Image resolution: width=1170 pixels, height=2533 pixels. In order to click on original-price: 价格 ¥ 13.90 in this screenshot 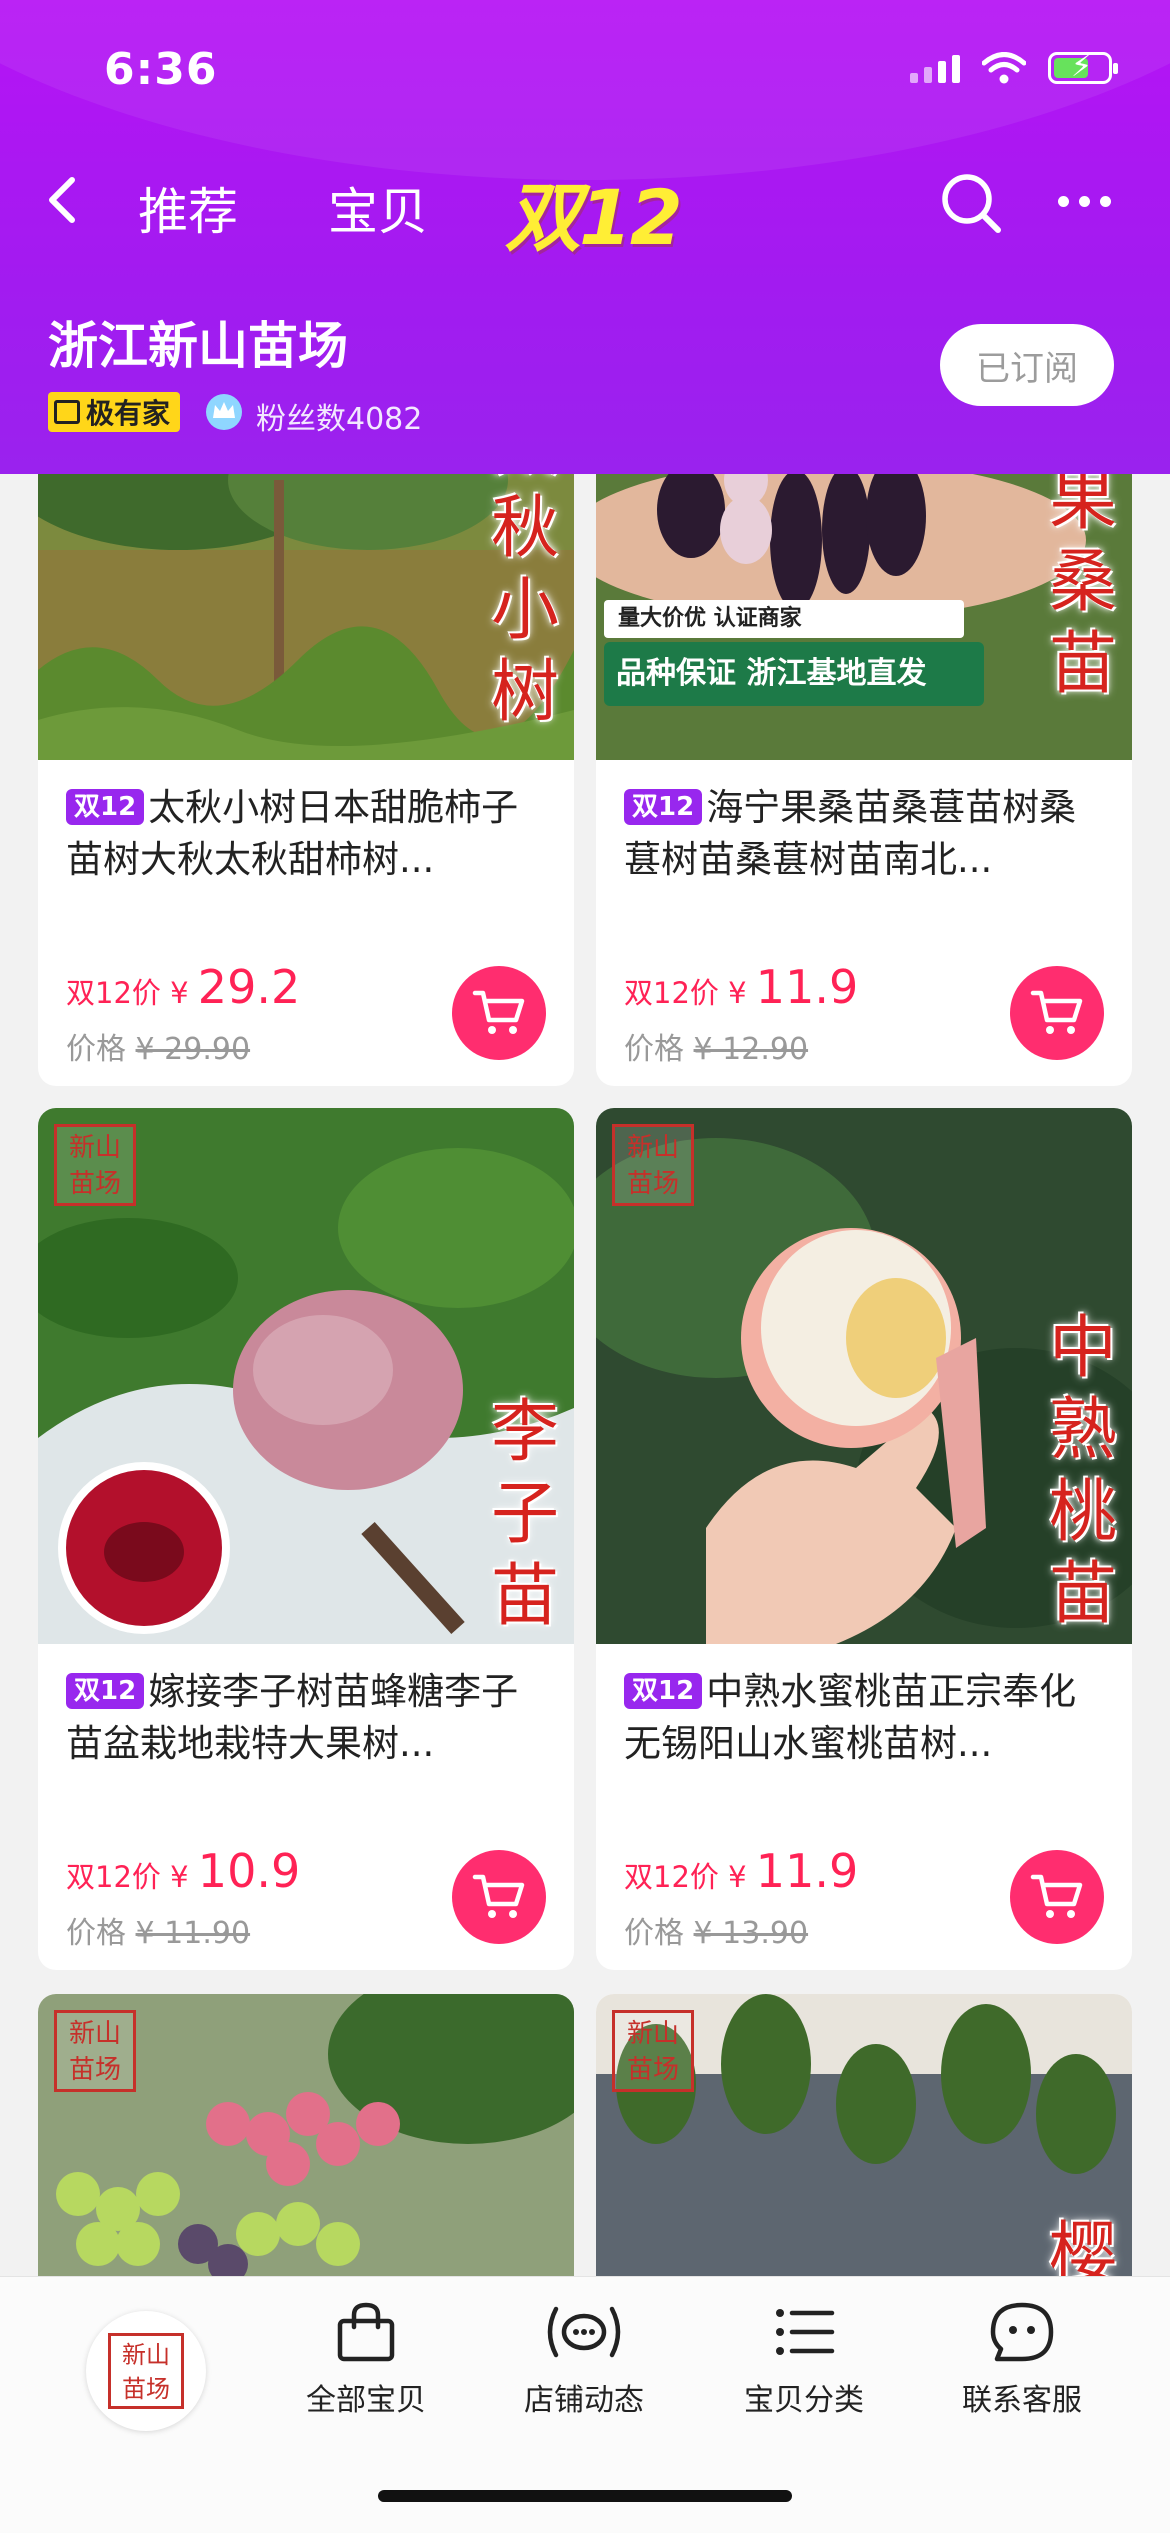, I will do `click(716, 1933)`.